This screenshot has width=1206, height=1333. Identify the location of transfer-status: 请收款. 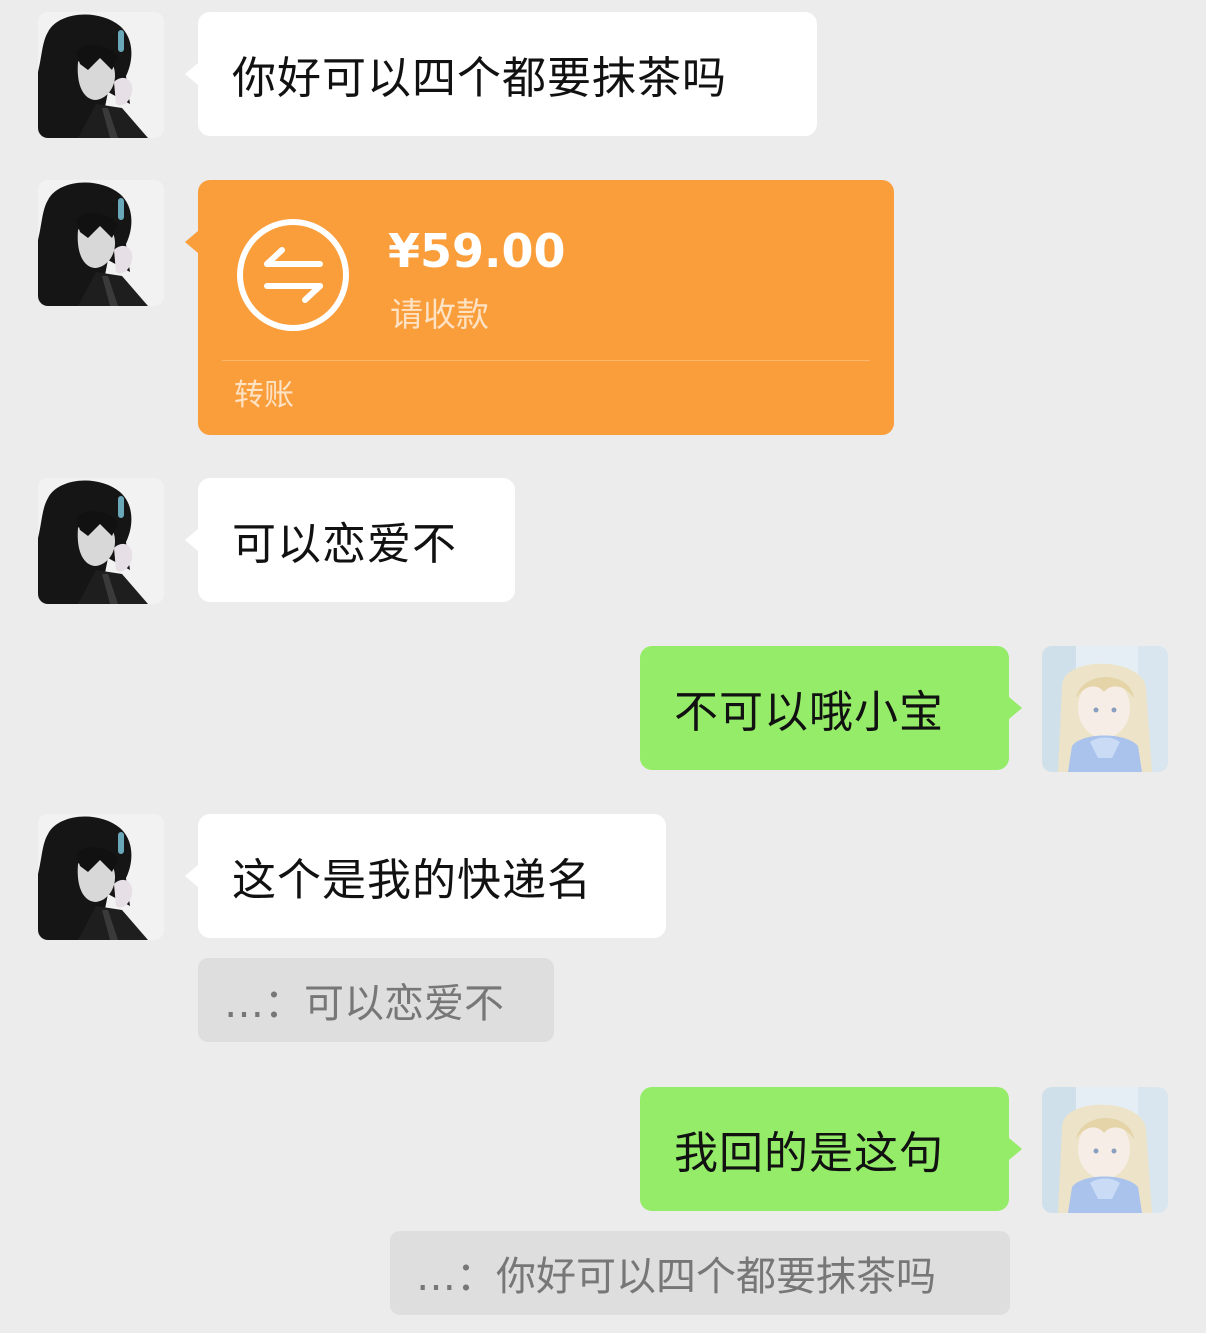
(439, 314).